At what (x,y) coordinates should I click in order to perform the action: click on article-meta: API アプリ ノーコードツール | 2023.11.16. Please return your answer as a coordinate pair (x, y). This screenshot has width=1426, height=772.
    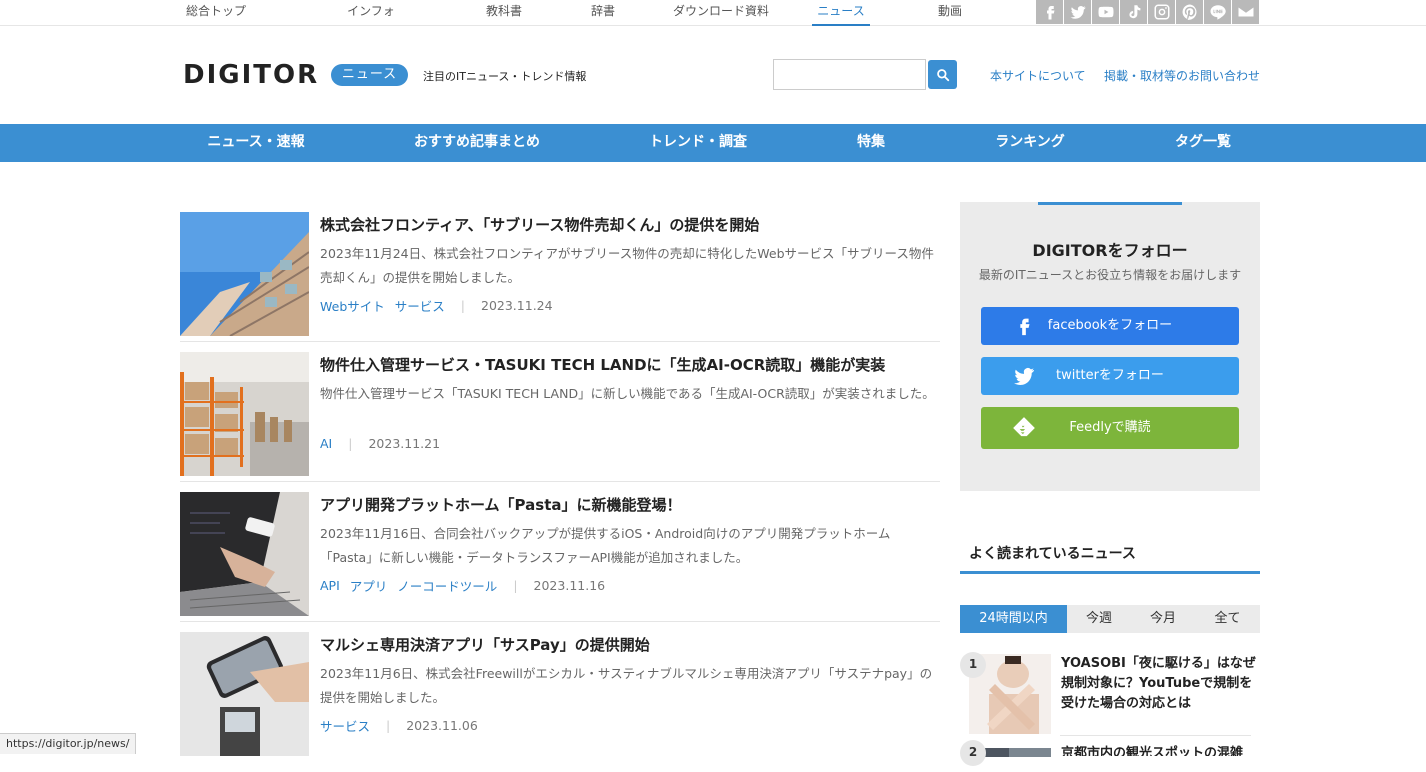
    Looking at the image, I should click on (462, 585).